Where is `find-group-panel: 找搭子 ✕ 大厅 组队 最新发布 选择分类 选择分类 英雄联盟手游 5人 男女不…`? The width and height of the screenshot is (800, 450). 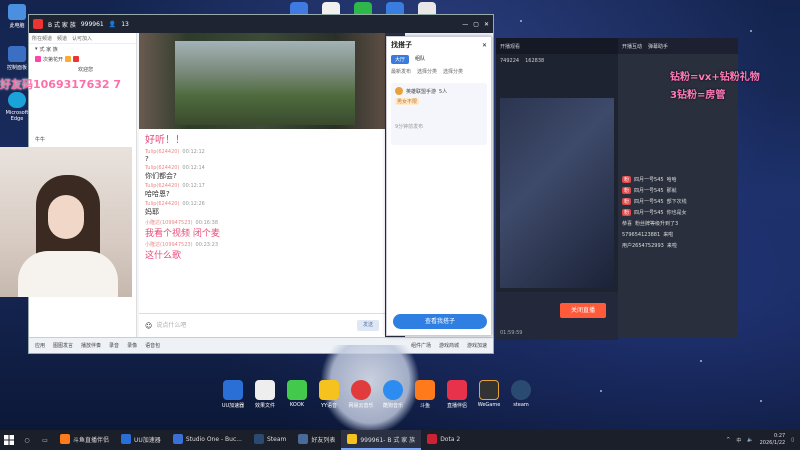
find-group-panel: 找搭子 ✕ 大厅 组队 最新发布 选择分类 选择分类 英雄联盟手游 5人 男女不… is located at coordinates (439, 186).